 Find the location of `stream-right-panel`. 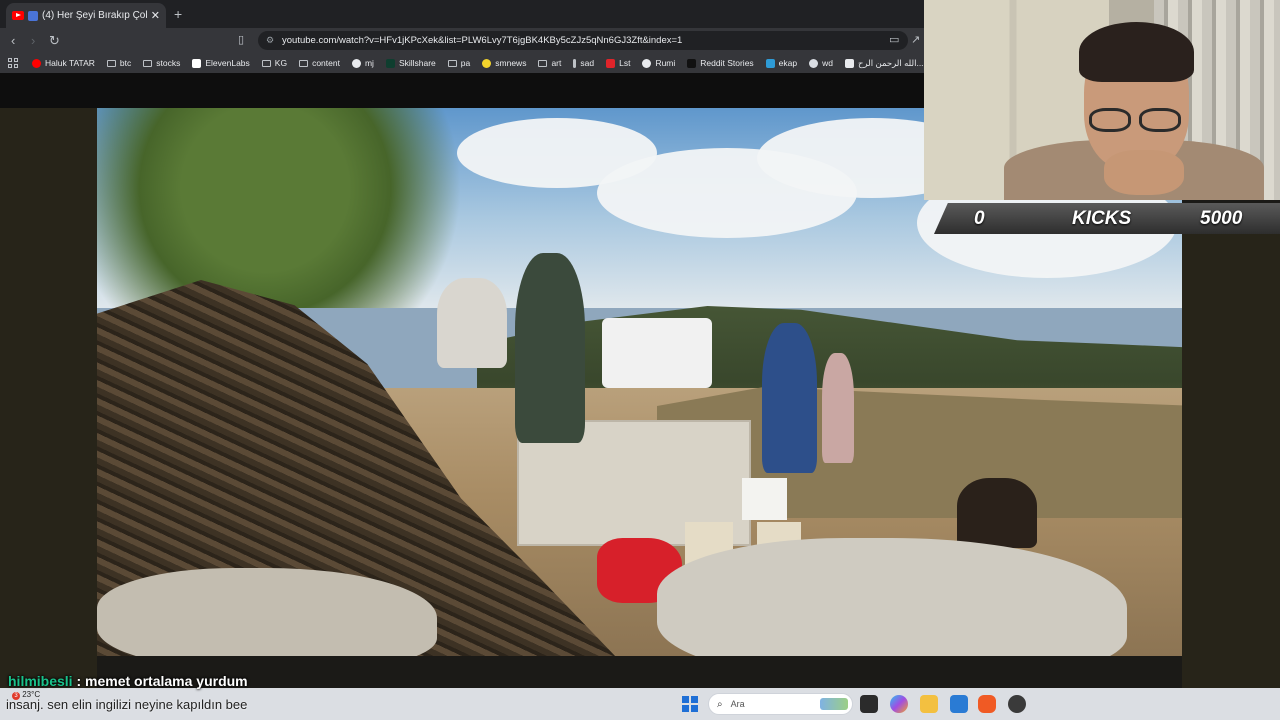

stream-right-panel is located at coordinates (1231, 461).